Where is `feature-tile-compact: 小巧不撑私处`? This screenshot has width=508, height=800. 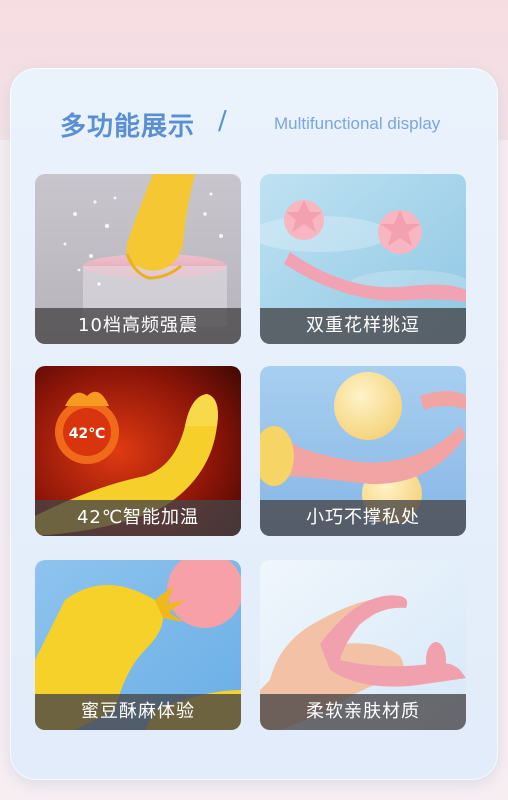
feature-tile-compact: 小巧不撑私处 is located at coordinates (363, 451).